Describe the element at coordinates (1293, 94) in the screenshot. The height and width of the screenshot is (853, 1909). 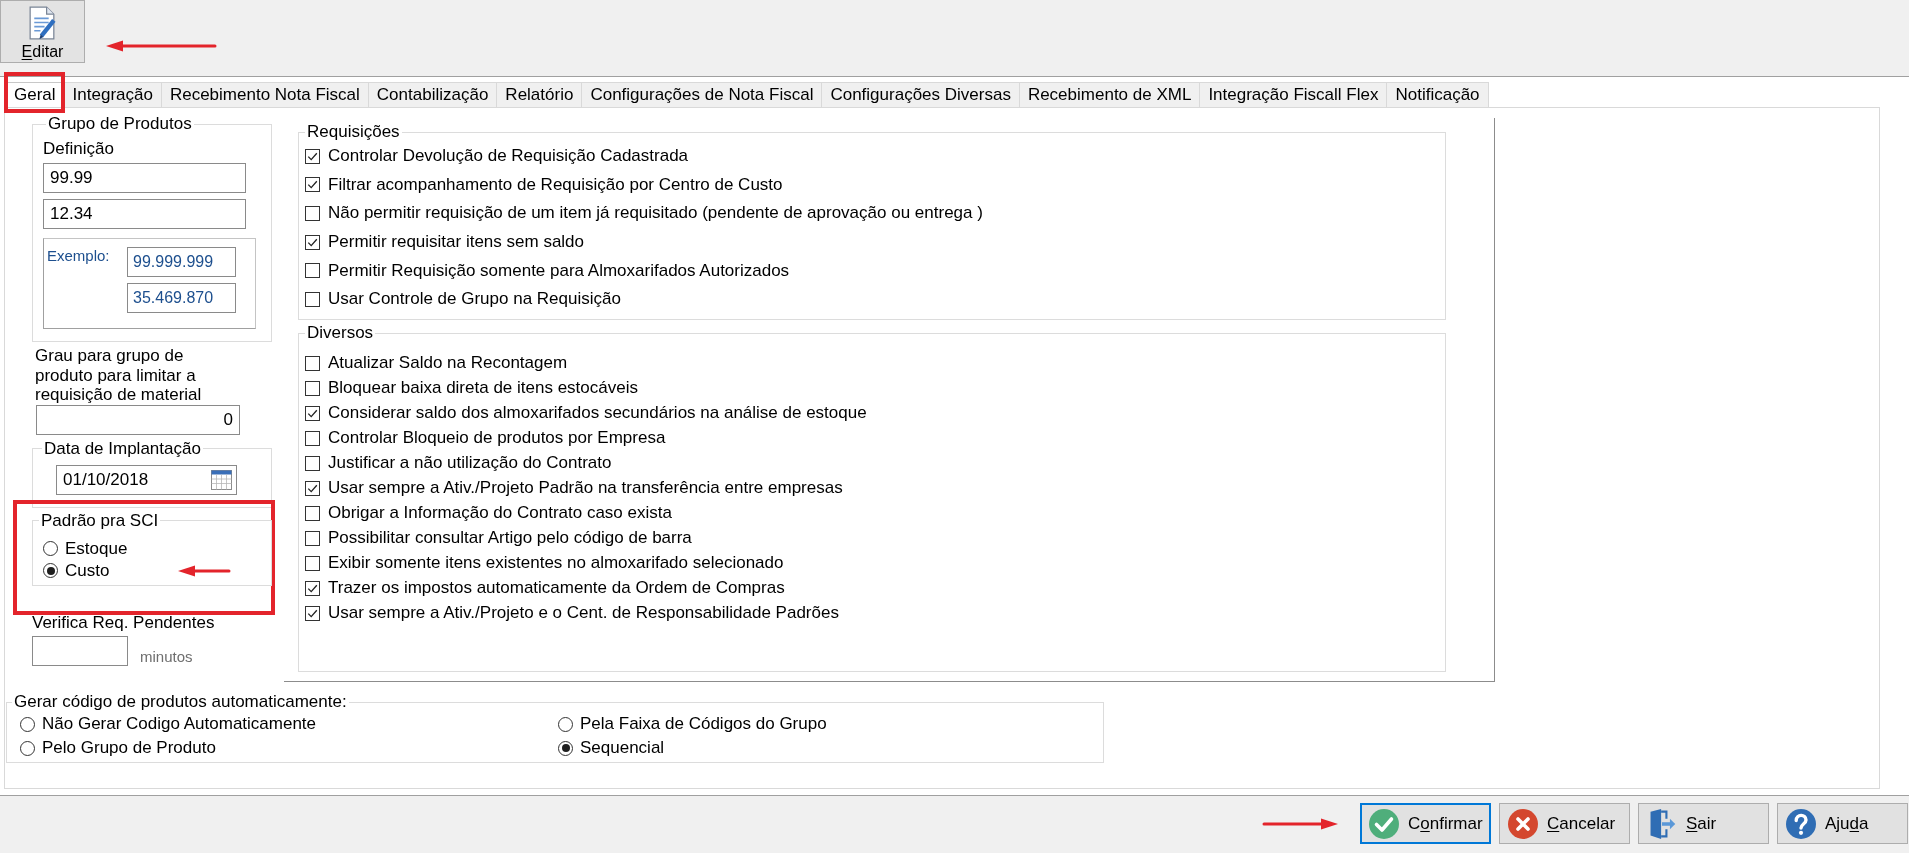
I see `tab: Integração Fiscall Flex` at that location.